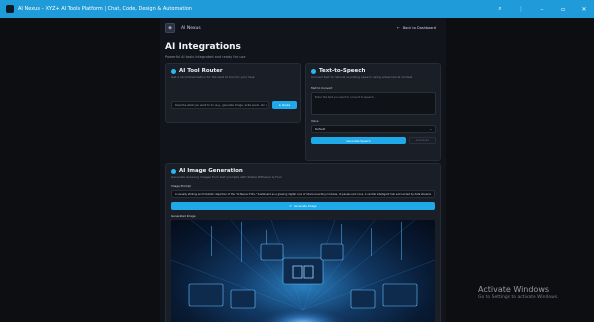 The height and width of the screenshot is (322, 594). What do you see at coordinates (10, 9) in the screenshot?
I see `app-logo-icon` at bounding box center [10, 9].